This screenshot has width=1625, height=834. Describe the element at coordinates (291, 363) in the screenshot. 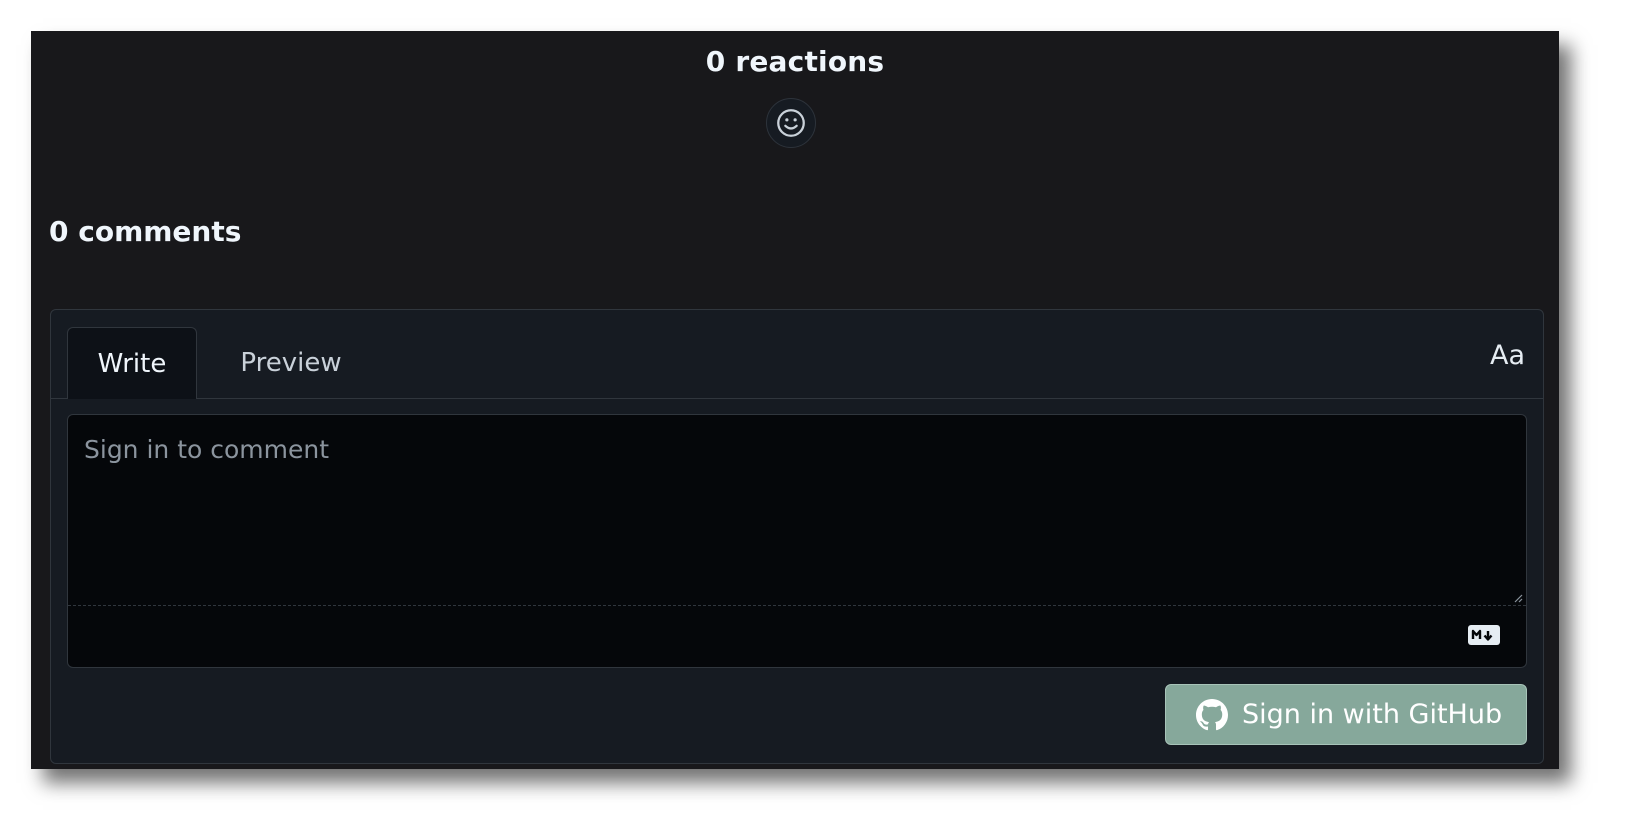

I see `tab-preview: Preview` at that location.